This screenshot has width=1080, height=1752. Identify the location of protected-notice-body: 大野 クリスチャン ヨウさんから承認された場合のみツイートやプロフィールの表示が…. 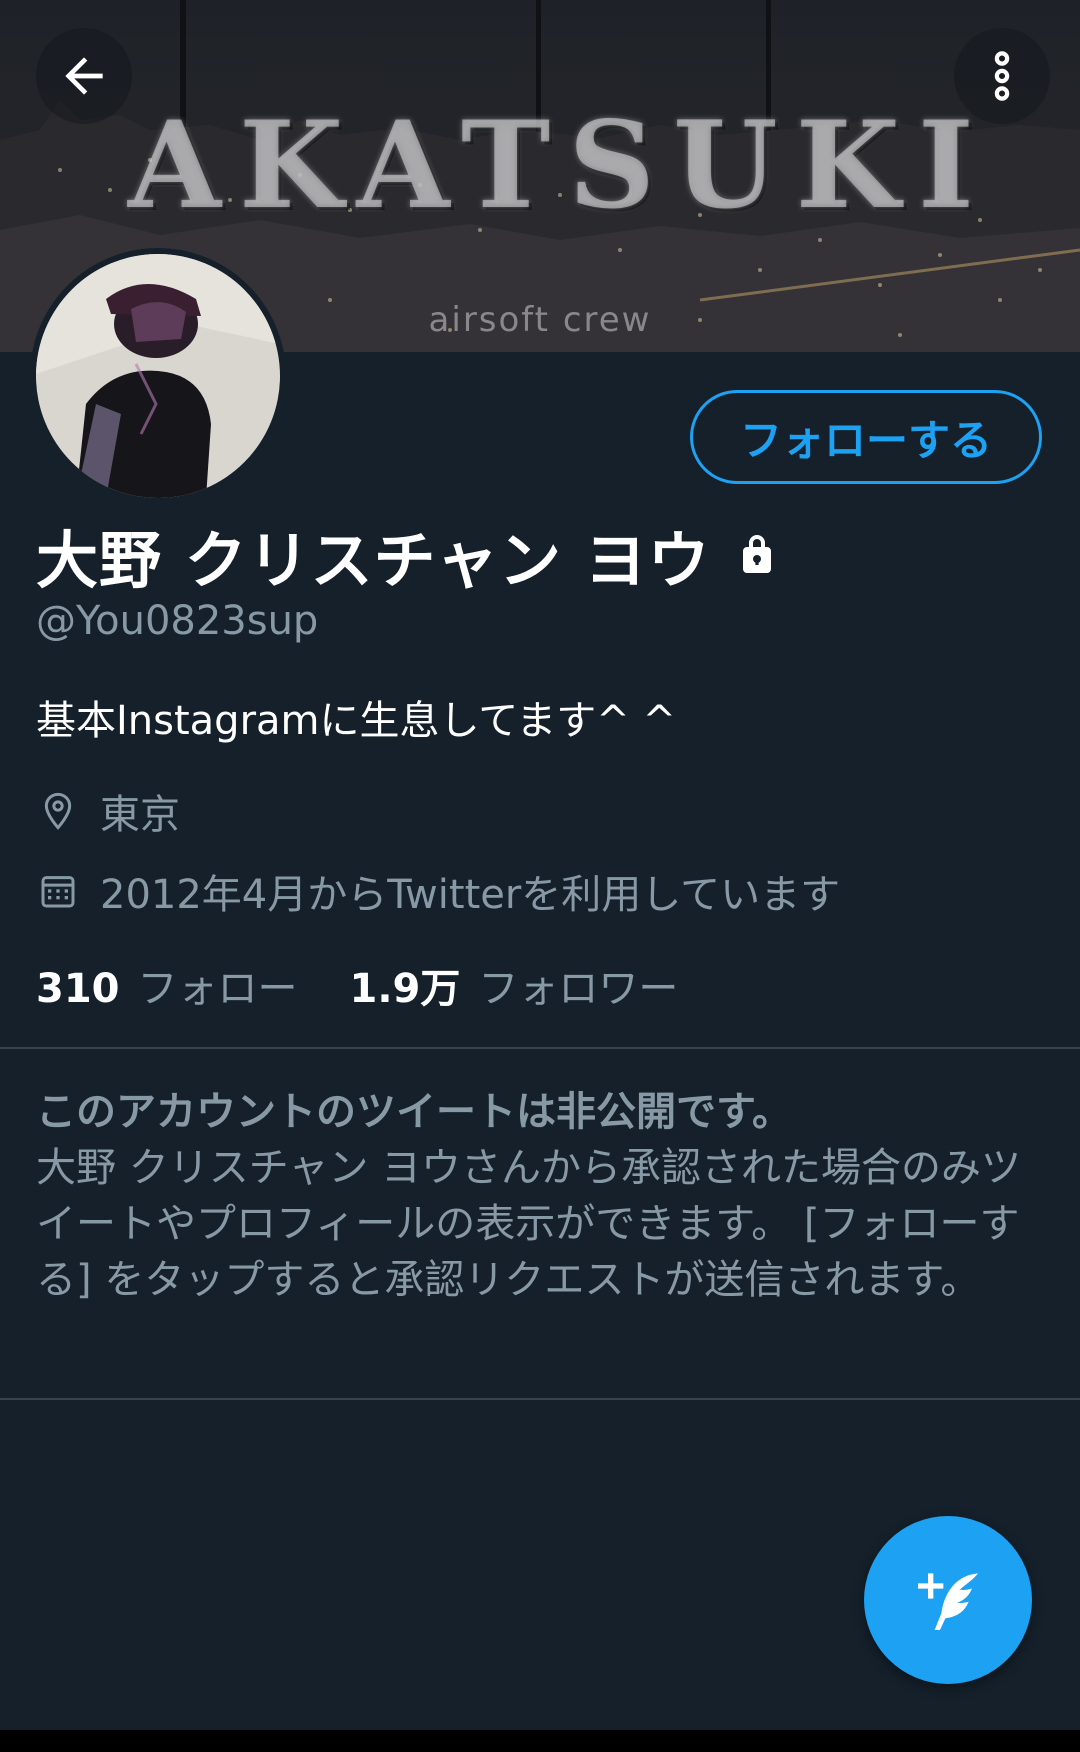
(529, 1224).